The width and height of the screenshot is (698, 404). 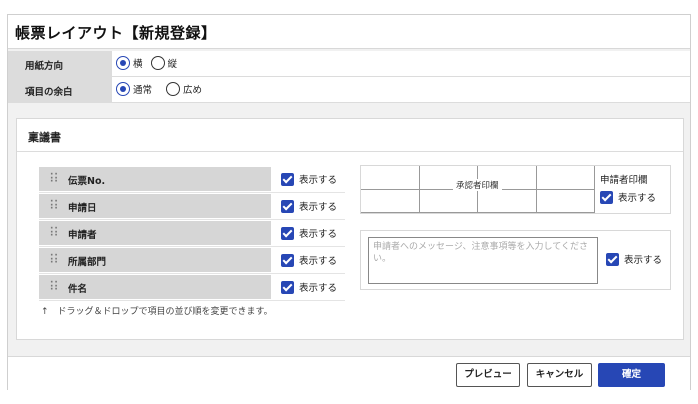 What do you see at coordinates (157, 312) in the screenshot?
I see `reorder-hint: ↑ ドラッグ＆ドロップで項目の並び順を変更できます。` at bounding box center [157, 312].